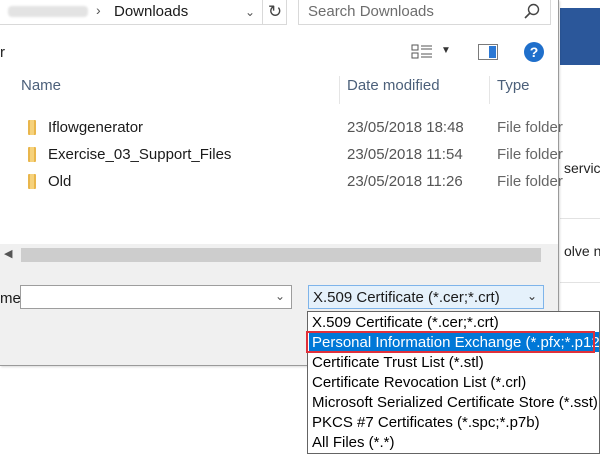  I want to click on background-text-2: olve n, so click(582, 251).